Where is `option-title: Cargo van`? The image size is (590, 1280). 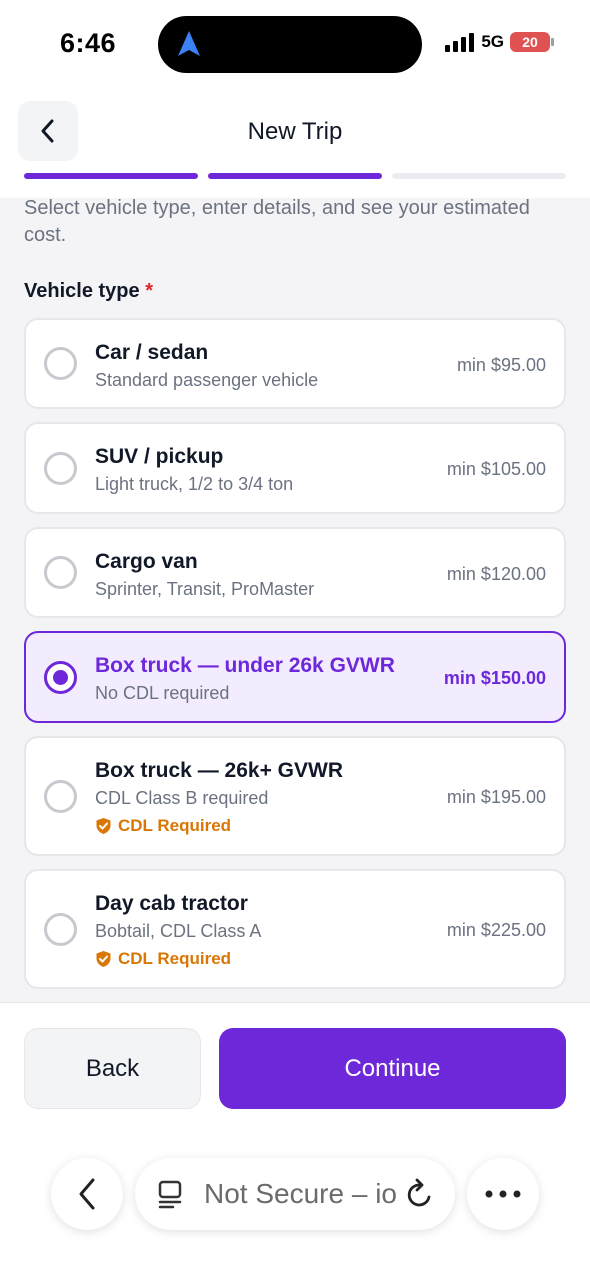 option-title: Cargo van is located at coordinates (146, 561).